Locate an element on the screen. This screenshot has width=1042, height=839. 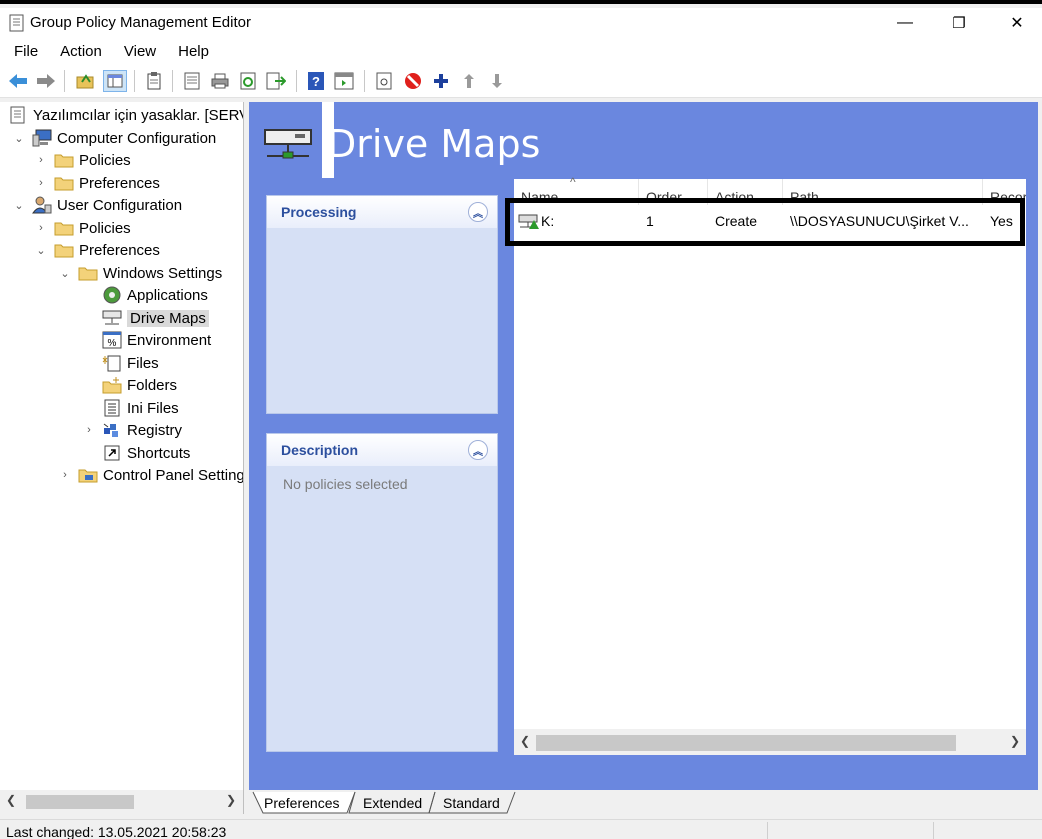
properties-icon is located at coordinates (192, 81).